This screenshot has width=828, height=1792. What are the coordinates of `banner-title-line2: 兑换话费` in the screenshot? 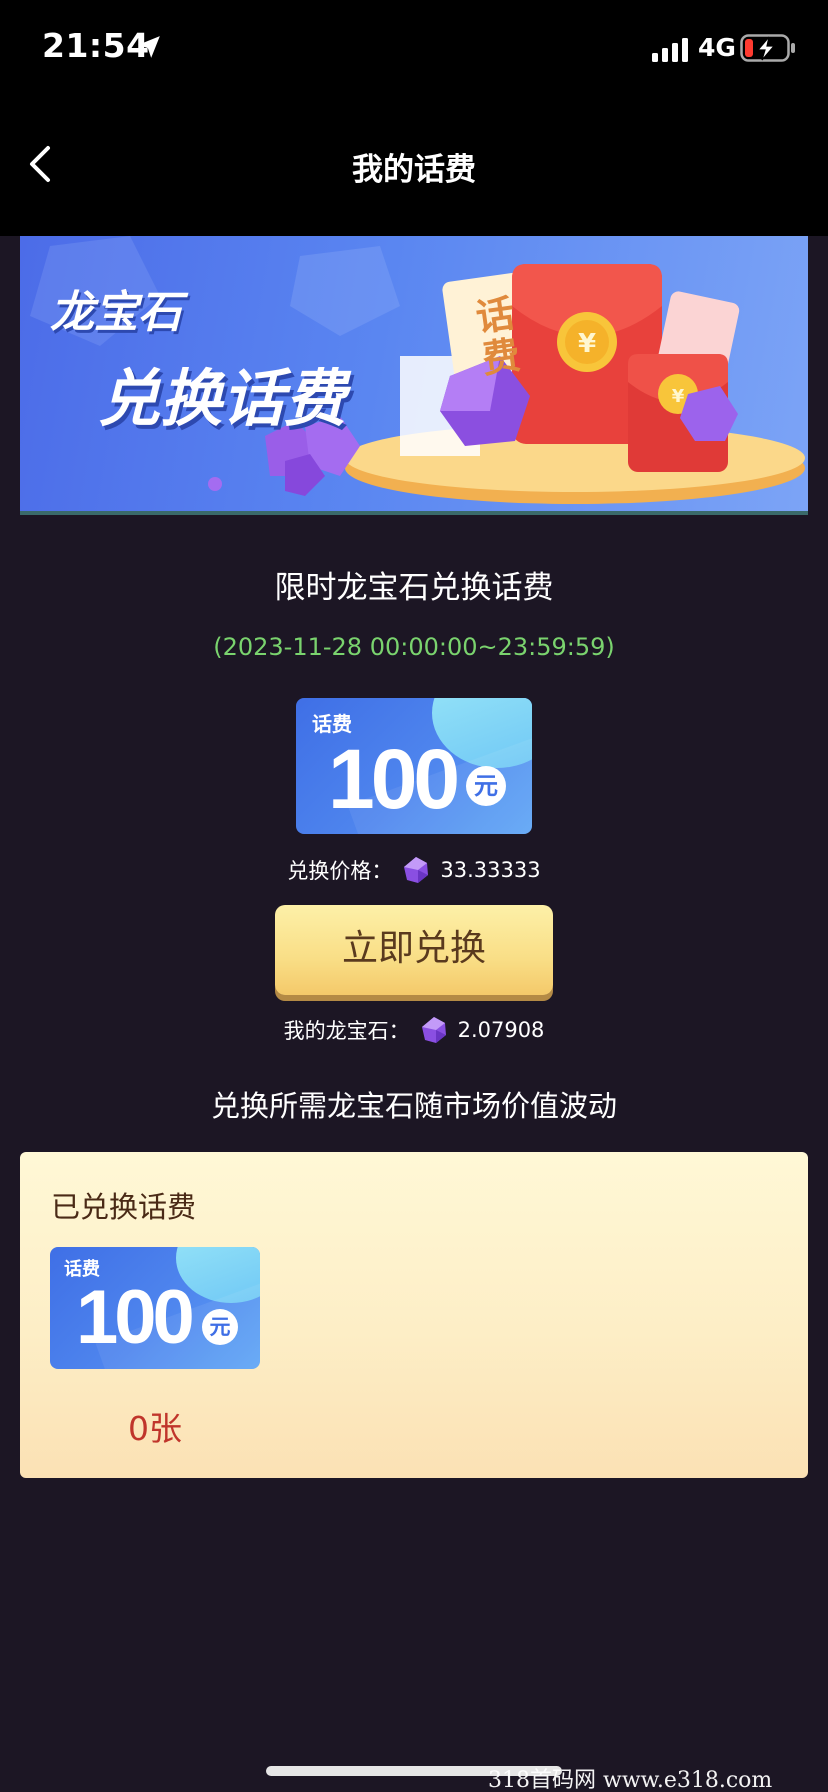 It's located at (222, 398).